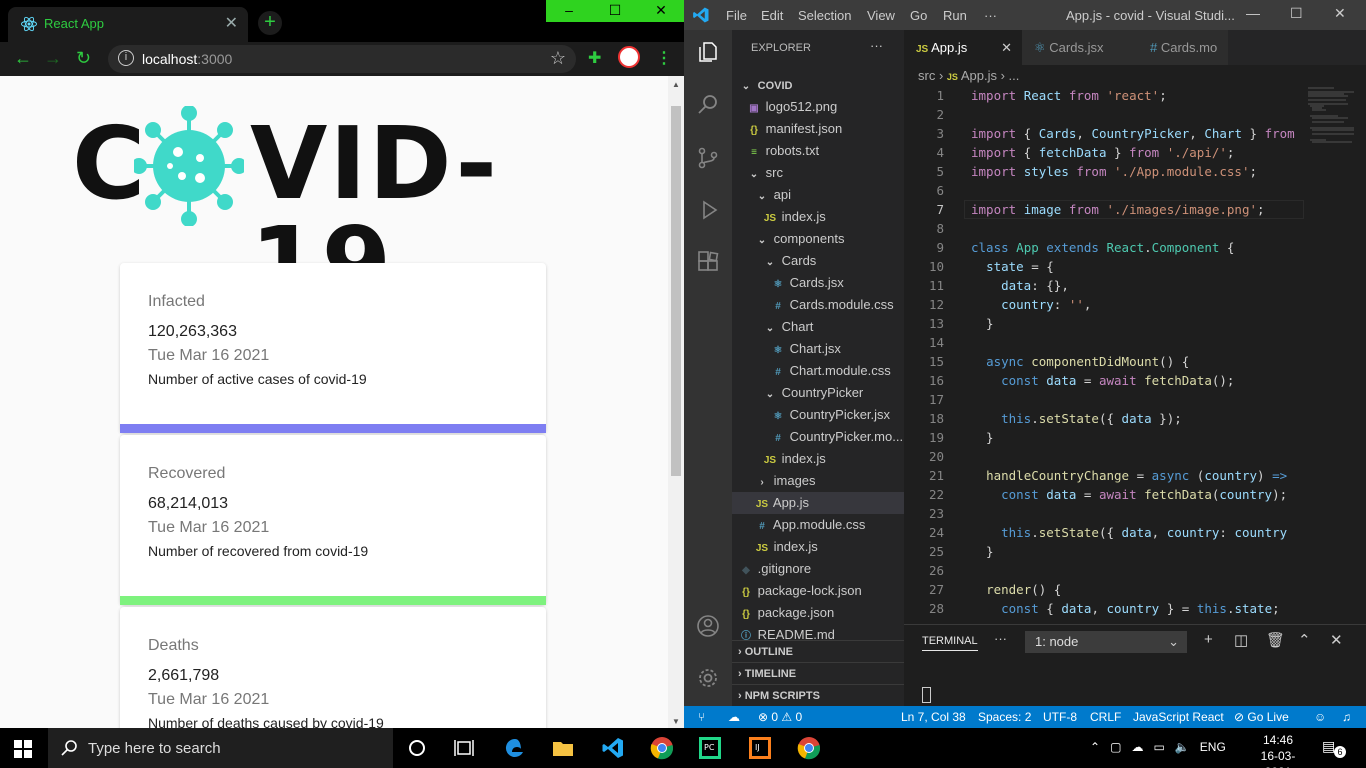  What do you see at coordinates (818, 173) in the screenshot?
I see `tree-item: ⌄ src` at bounding box center [818, 173].